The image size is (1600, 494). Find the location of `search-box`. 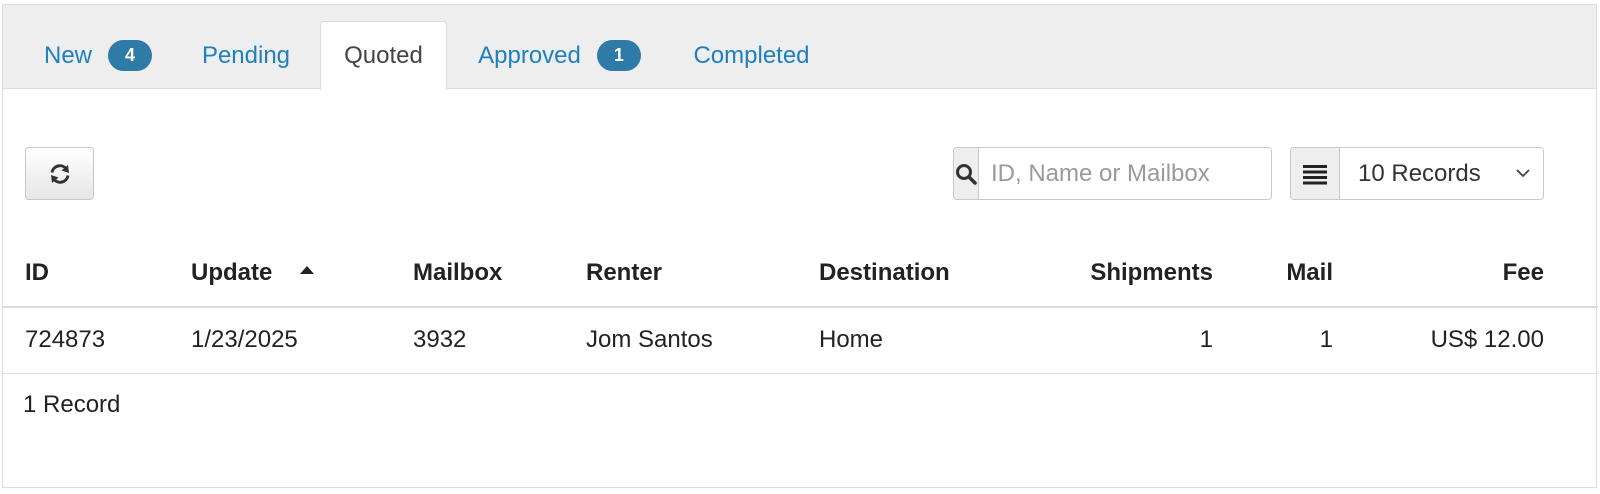

search-box is located at coordinates (1112, 173).